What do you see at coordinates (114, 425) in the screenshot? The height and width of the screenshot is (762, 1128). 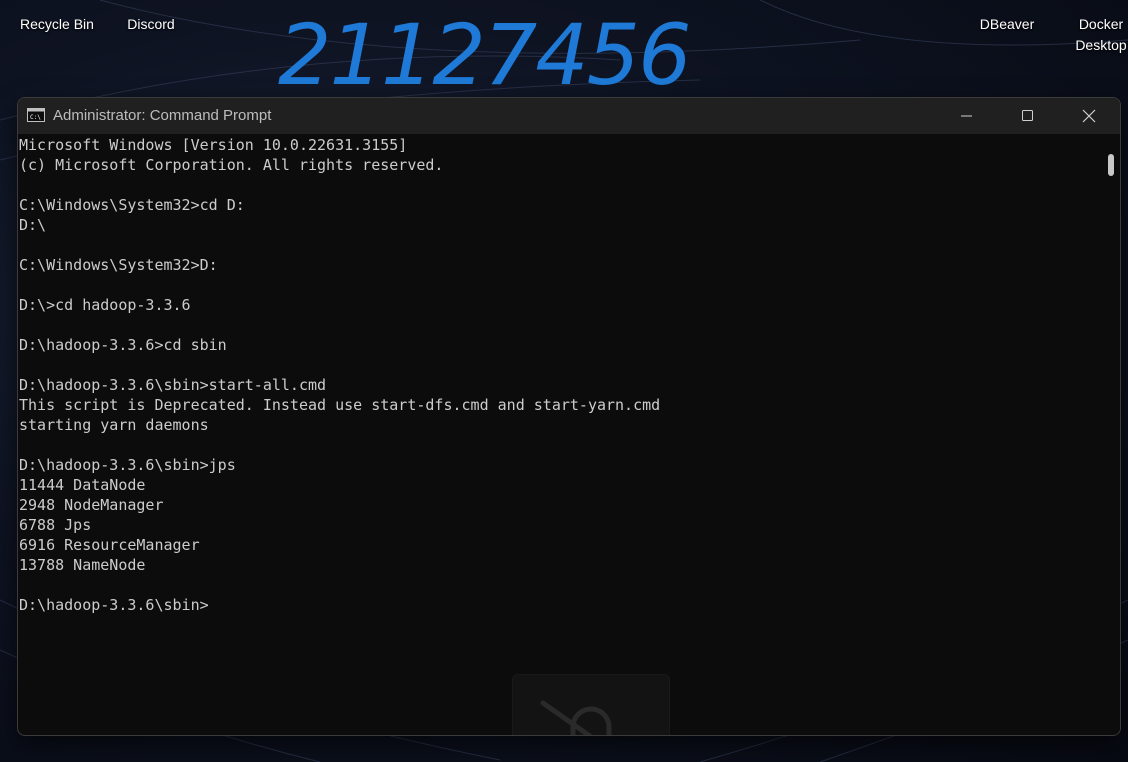 I see `console-line: starting yarn daemons` at bounding box center [114, 425].